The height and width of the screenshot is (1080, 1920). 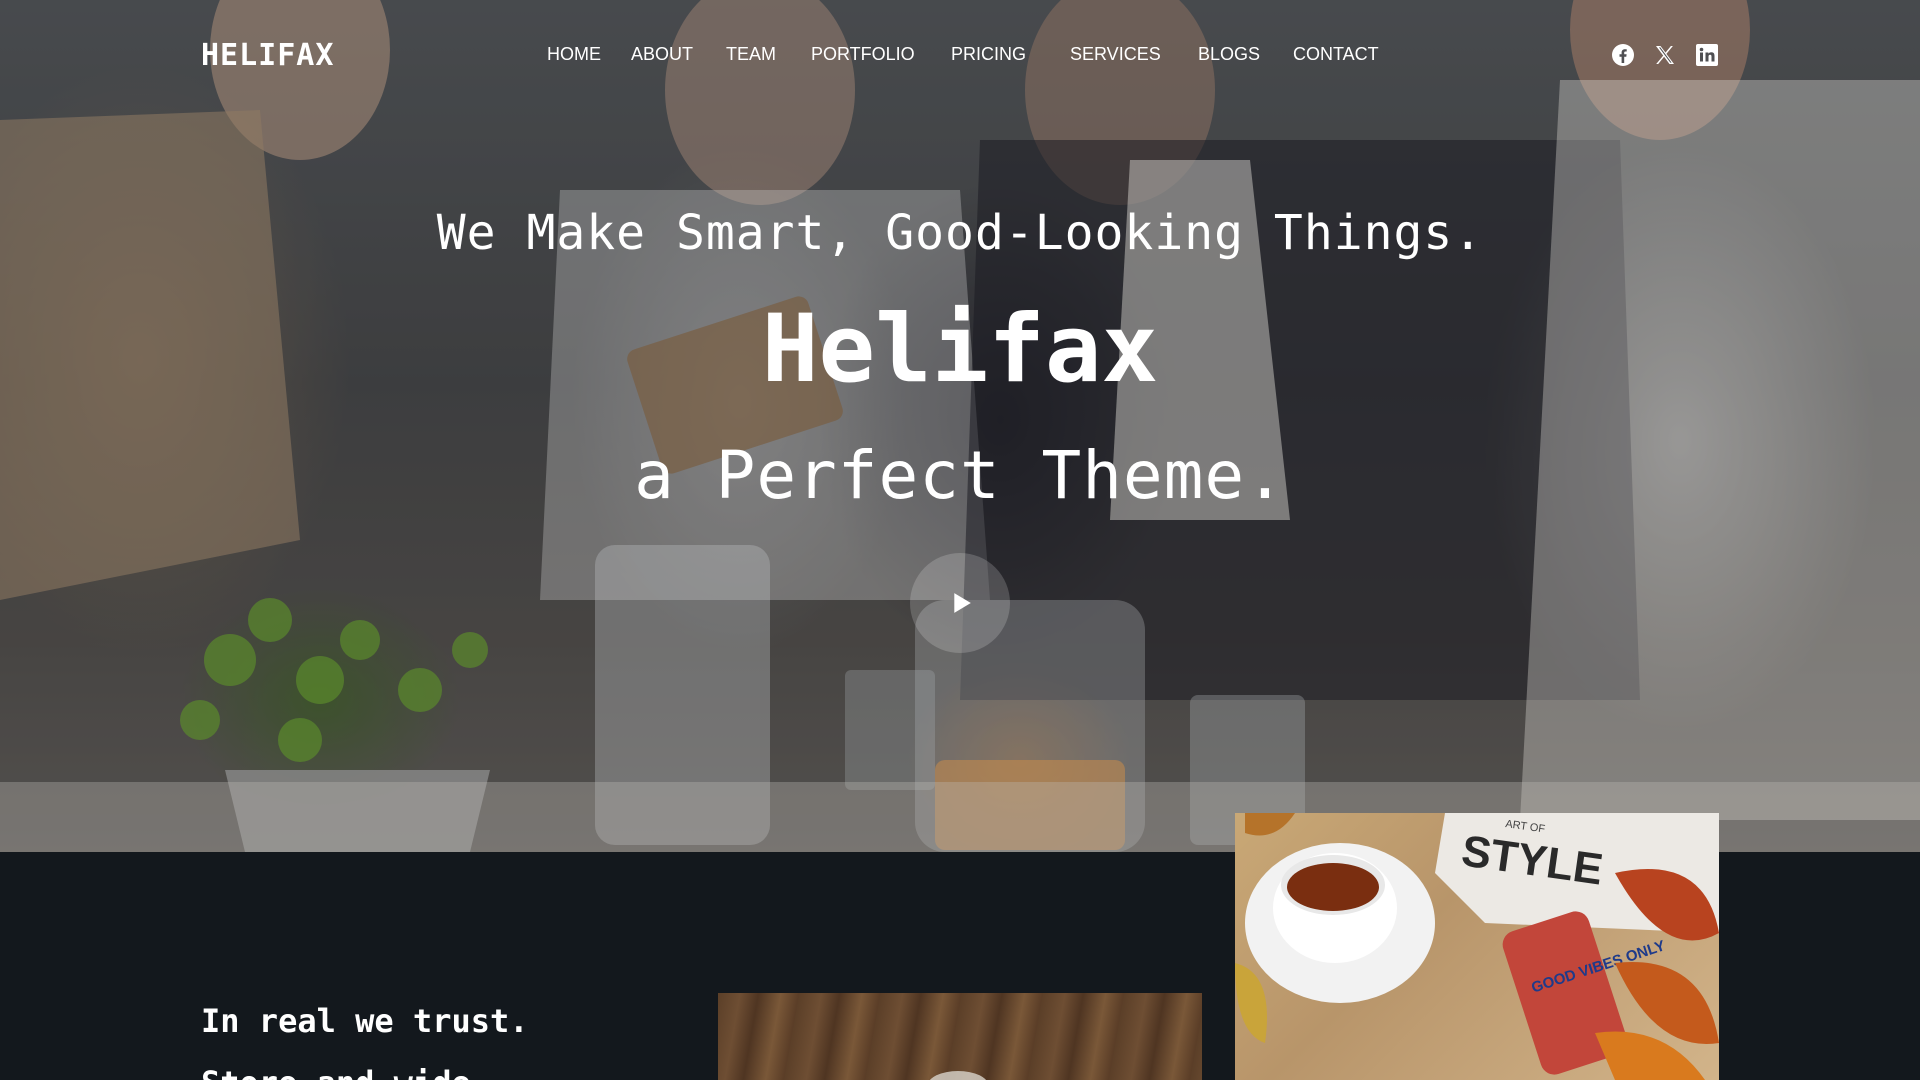 I want to click on tea-magazine-illustration: ART OF STYLE GOOD VIBES ONLY, so click(x=1477, y=946).